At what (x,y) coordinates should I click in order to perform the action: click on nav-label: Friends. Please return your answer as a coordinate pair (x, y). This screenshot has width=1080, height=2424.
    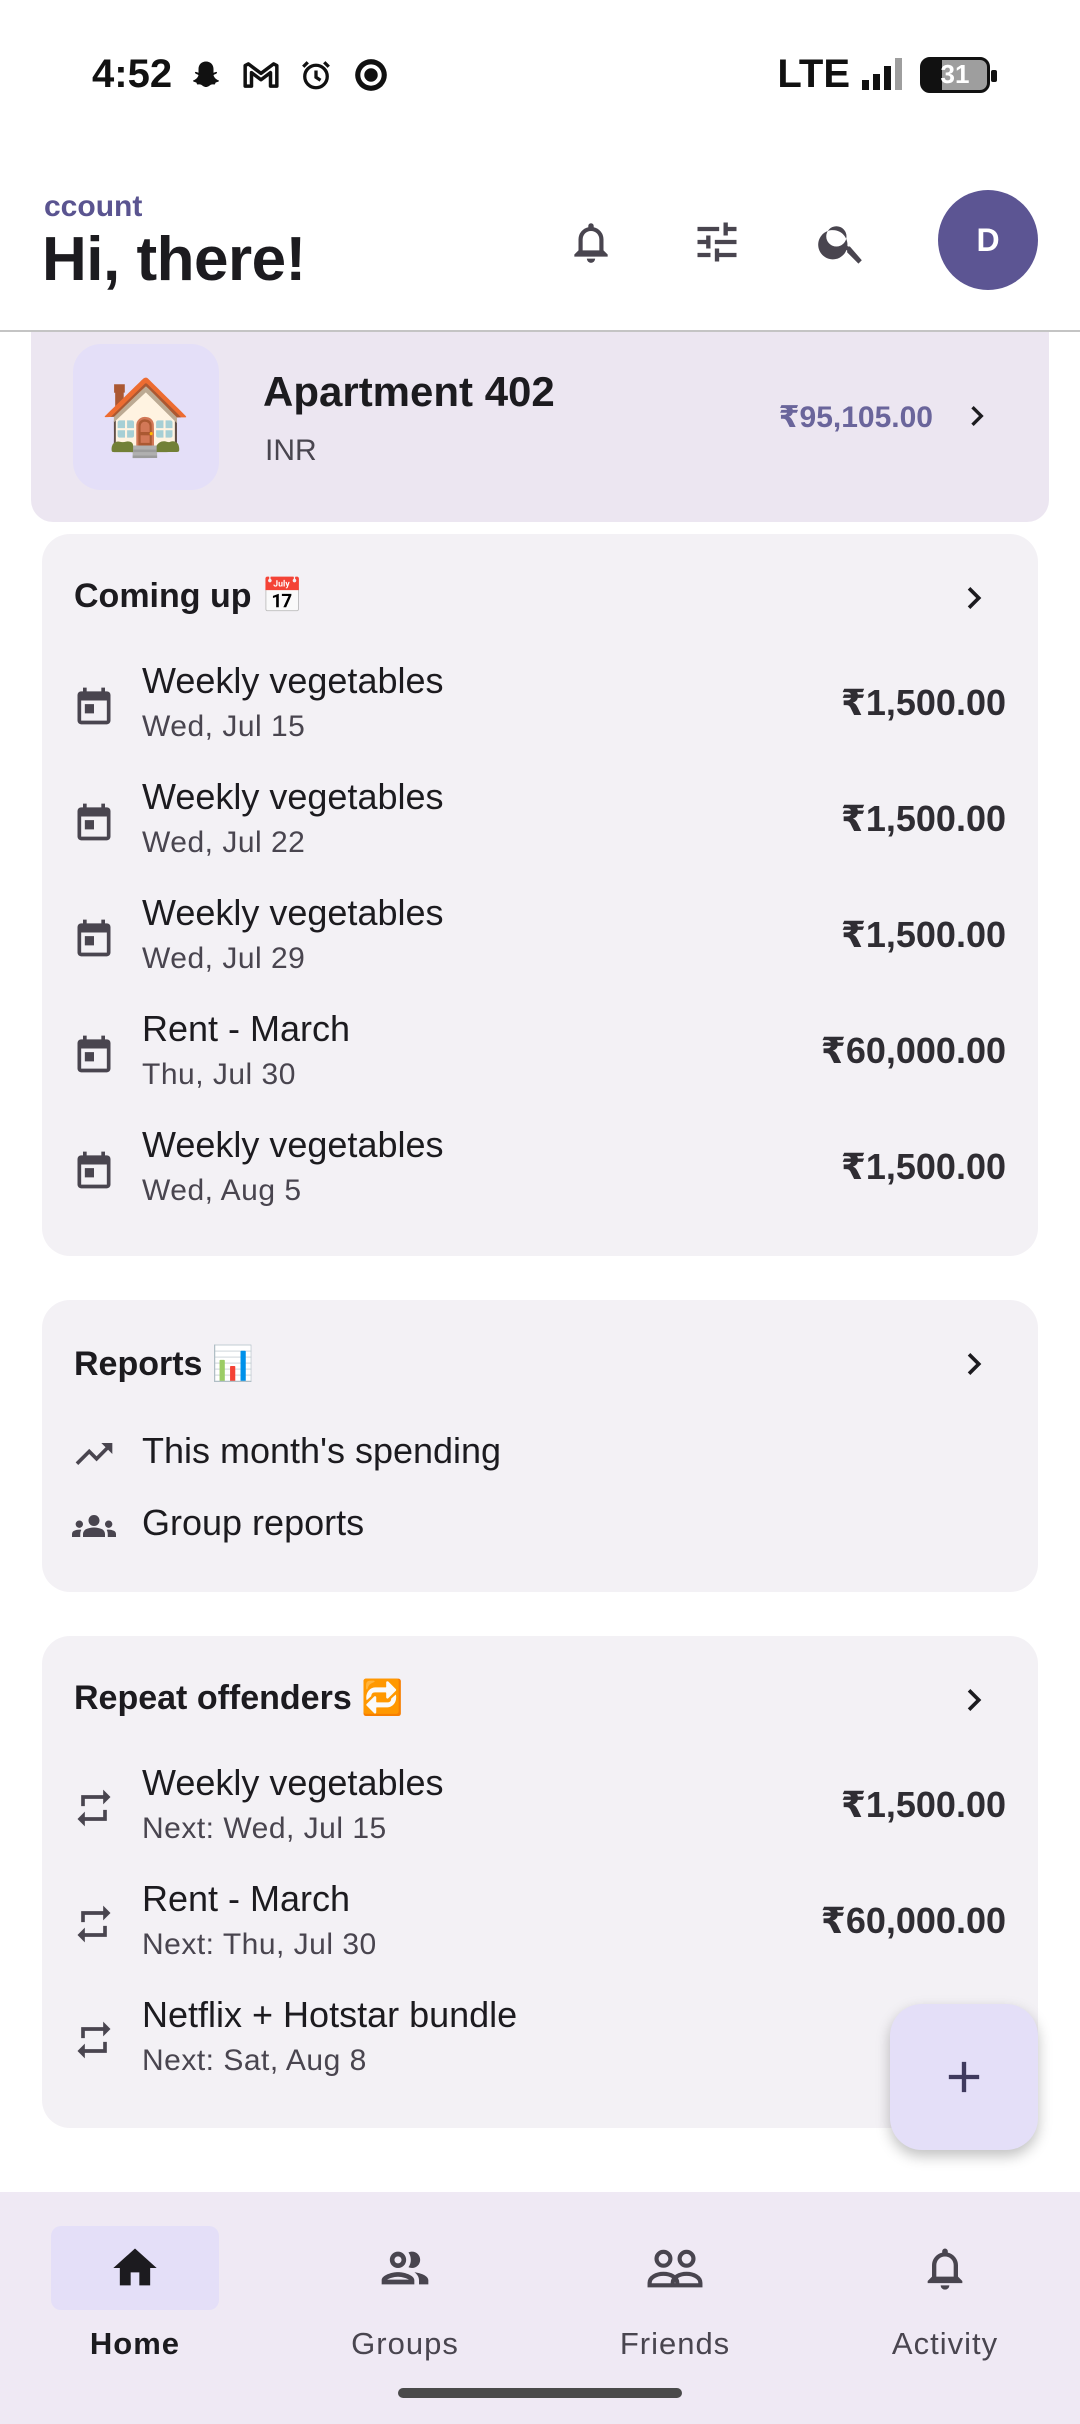
    Looking at the image, I should click on (675, 2343).